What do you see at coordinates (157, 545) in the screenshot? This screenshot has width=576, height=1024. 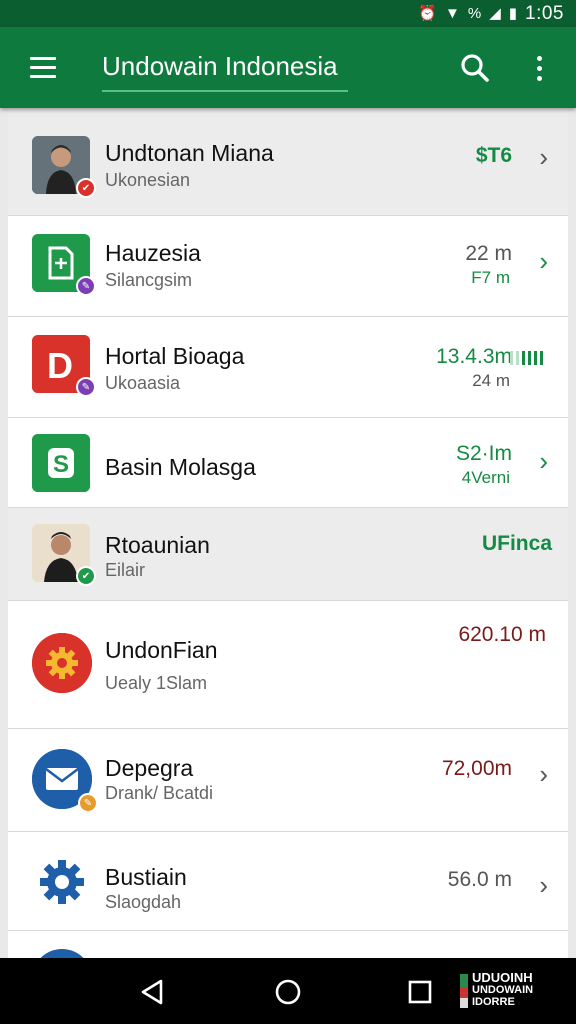 I see `row-name: Rtoaunian` at bounding box center [157, 545].